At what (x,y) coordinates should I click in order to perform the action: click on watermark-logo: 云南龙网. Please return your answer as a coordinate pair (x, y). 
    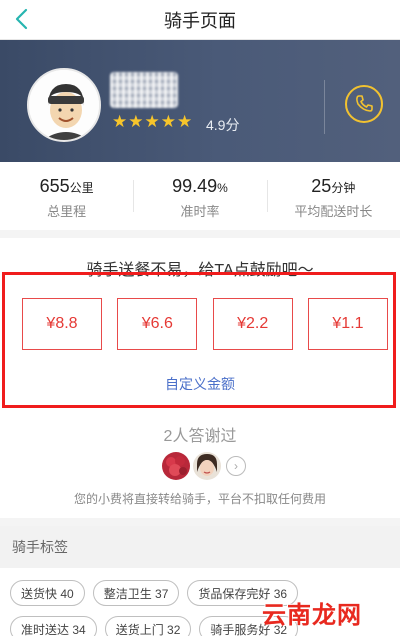
    Looking at the image, I should click on (329, 612).